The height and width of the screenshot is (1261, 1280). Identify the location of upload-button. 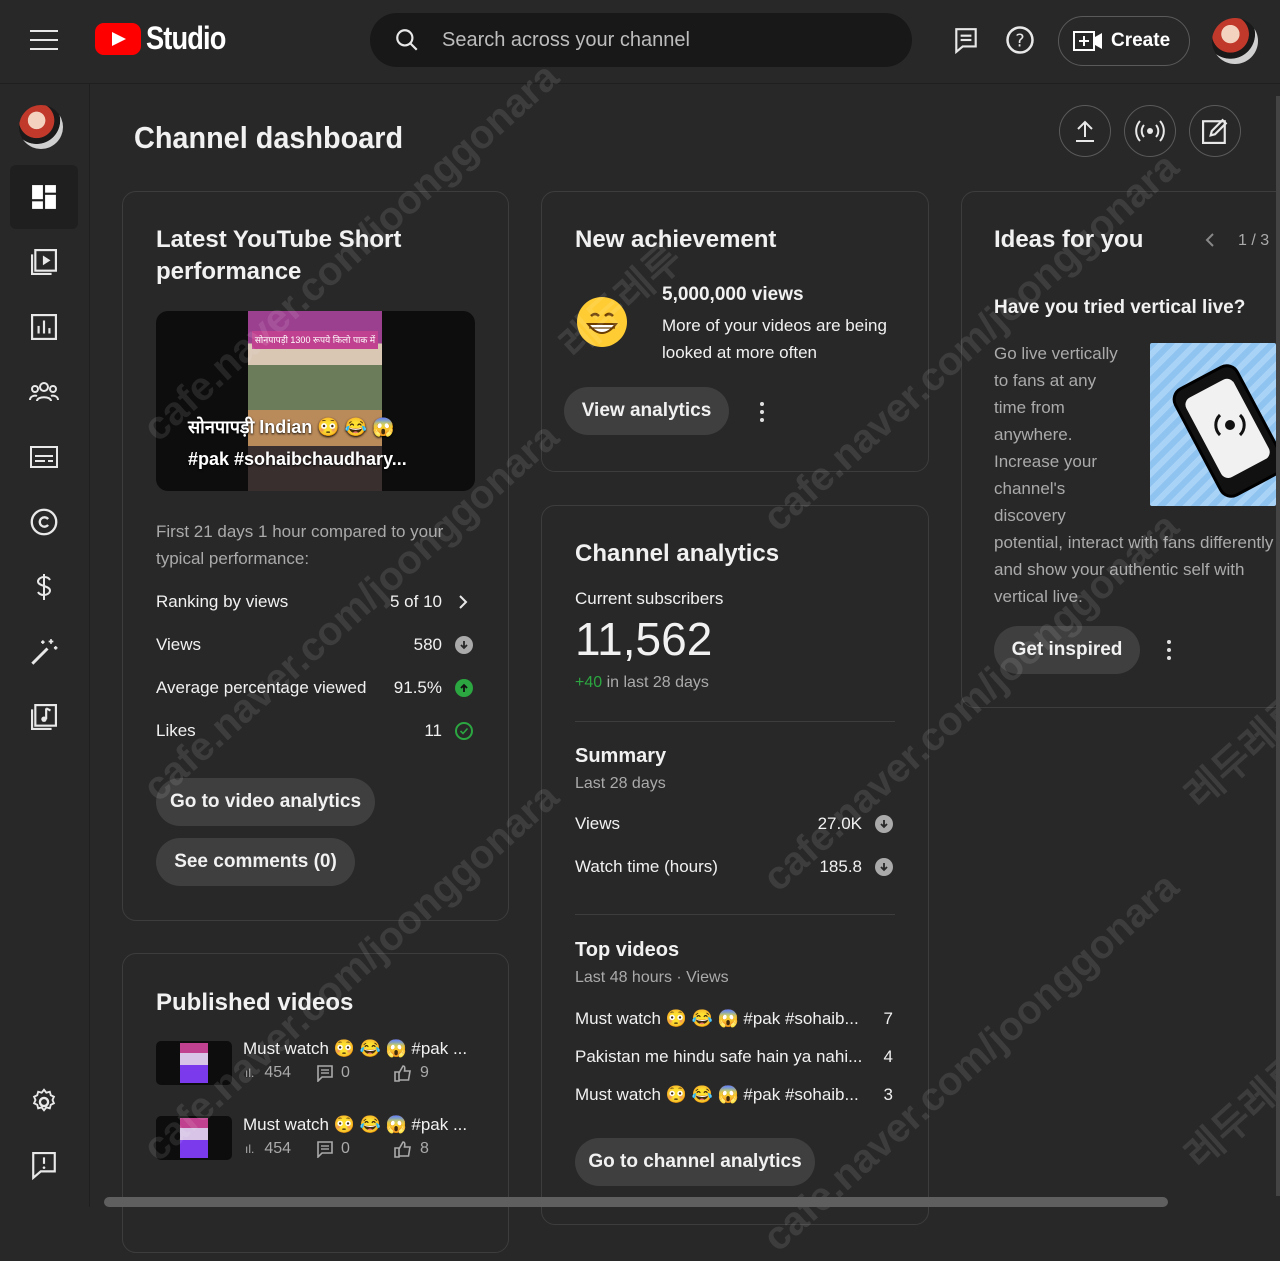
(1085, 131).